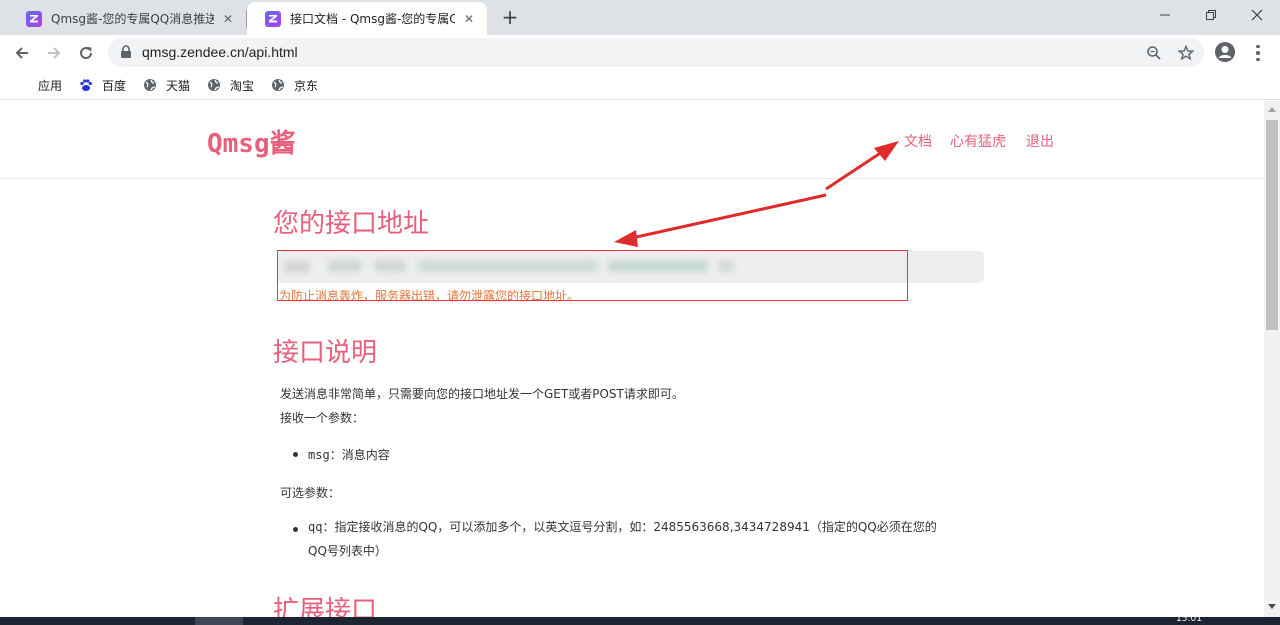 This screenshot has width=1280, height=625. I want to click on scroll-up-button, so click(1272, 109).